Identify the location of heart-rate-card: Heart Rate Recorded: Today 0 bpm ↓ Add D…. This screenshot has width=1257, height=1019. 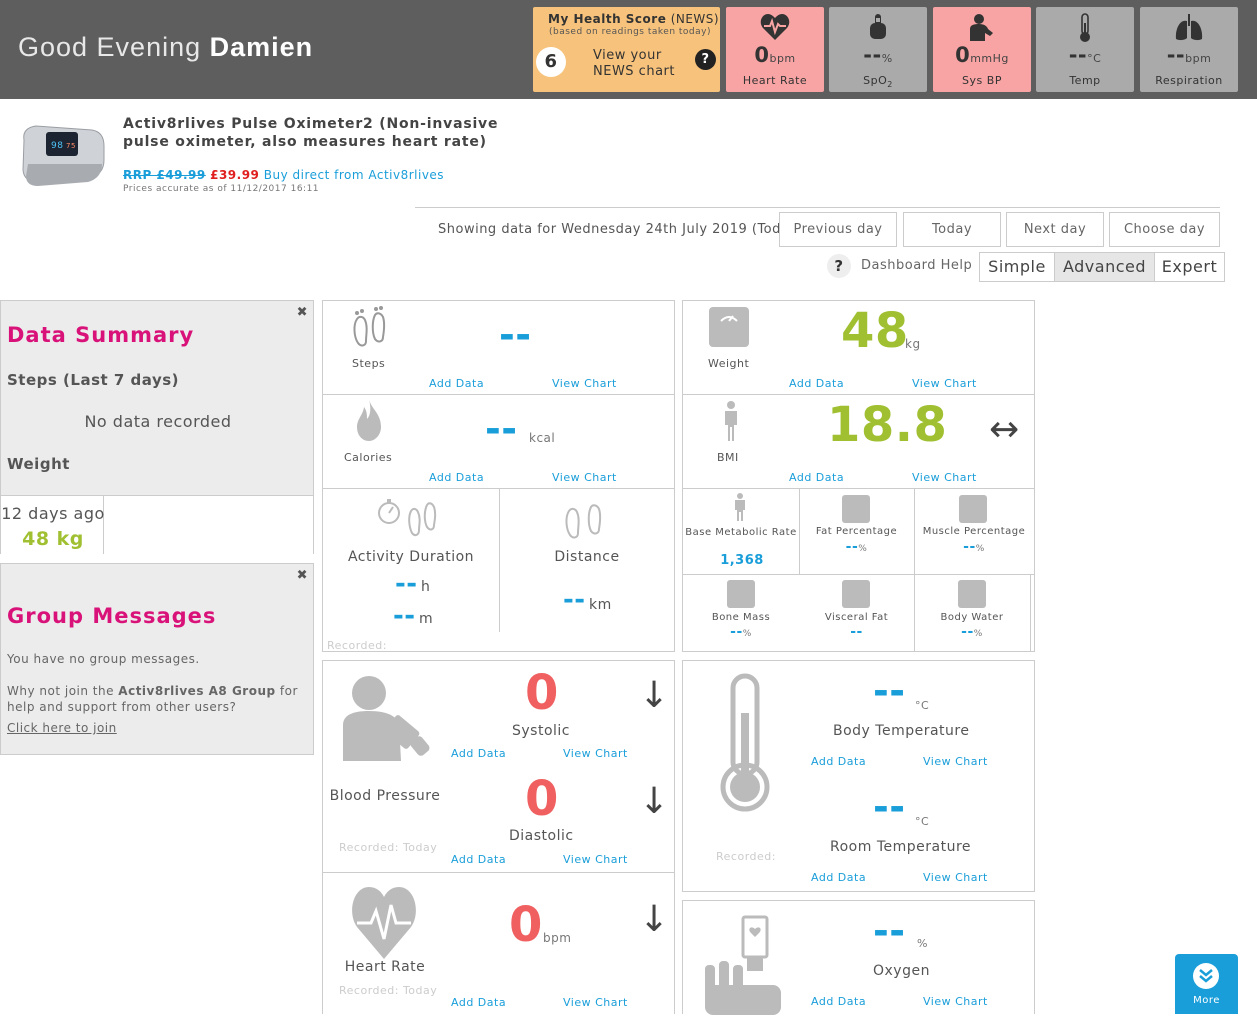
(498, 943).